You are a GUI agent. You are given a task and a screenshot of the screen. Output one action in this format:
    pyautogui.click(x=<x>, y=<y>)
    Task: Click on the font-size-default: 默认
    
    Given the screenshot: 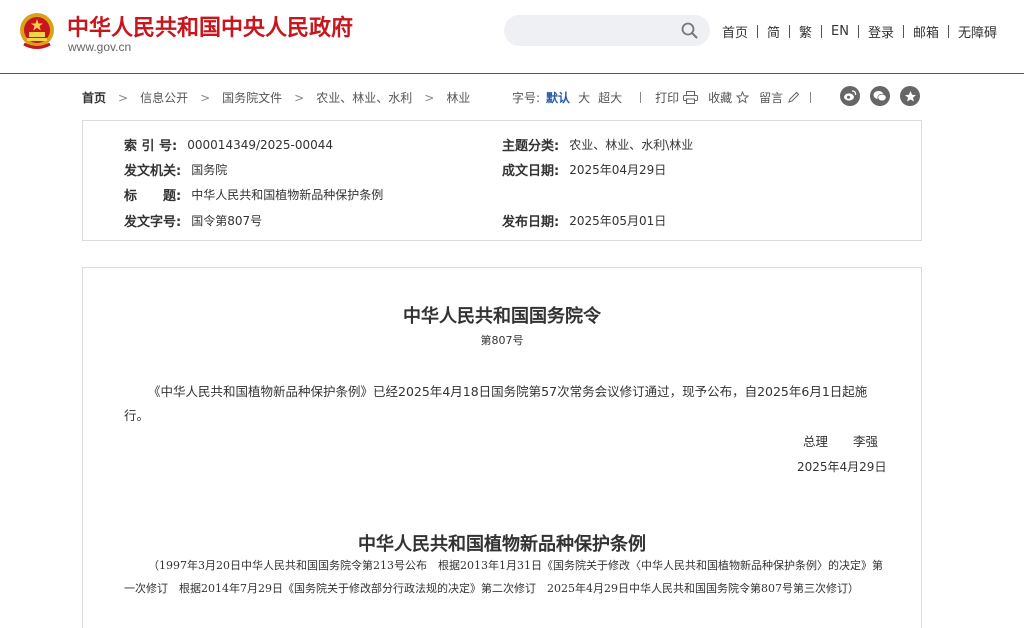 What is the action you would take?
    pyautogui.click(x=558, y=97)
    